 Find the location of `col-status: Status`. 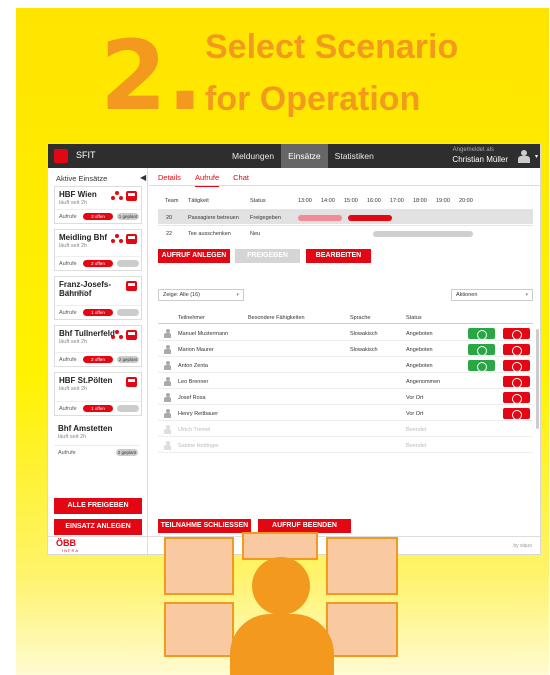

col-status: Status is located at coordinates (258, 201).